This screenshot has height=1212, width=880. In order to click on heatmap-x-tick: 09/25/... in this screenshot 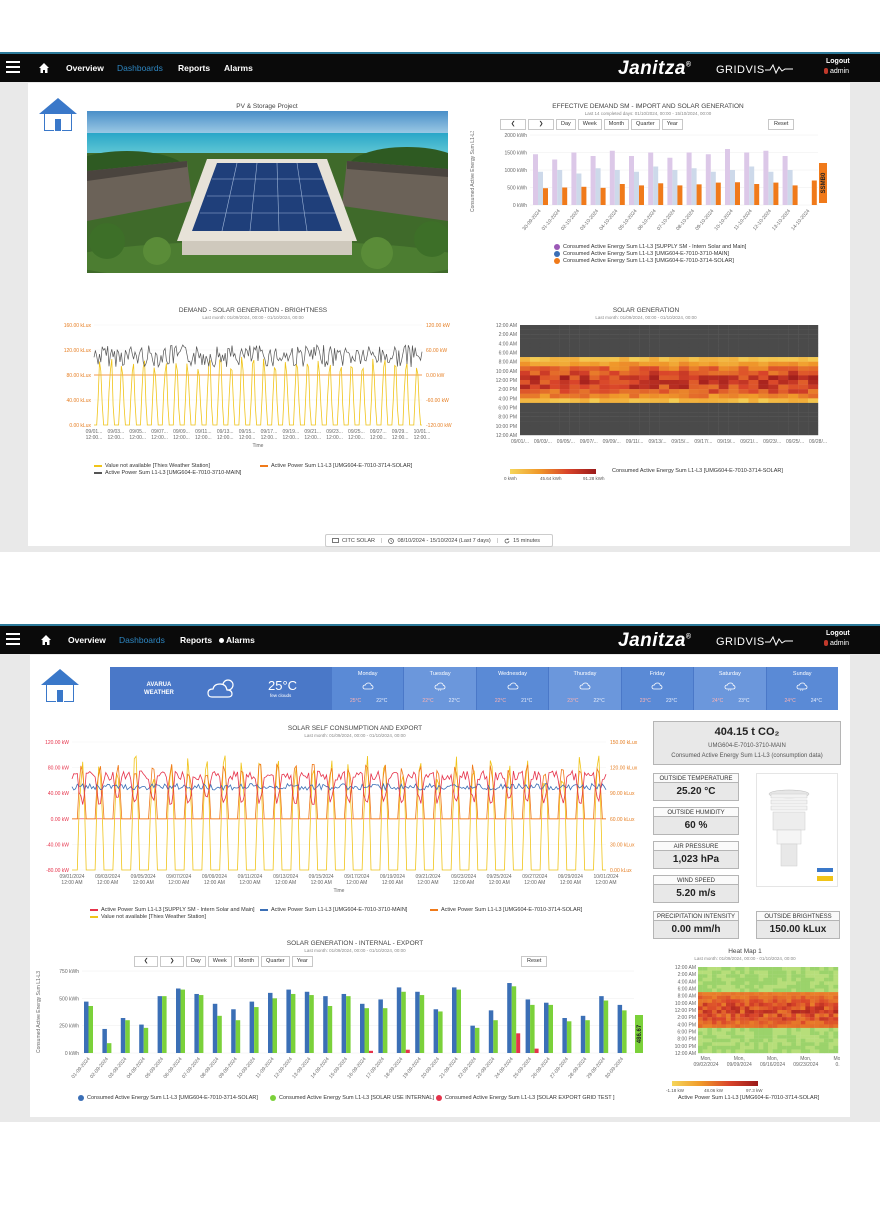, I will do `click(795, 442)`.